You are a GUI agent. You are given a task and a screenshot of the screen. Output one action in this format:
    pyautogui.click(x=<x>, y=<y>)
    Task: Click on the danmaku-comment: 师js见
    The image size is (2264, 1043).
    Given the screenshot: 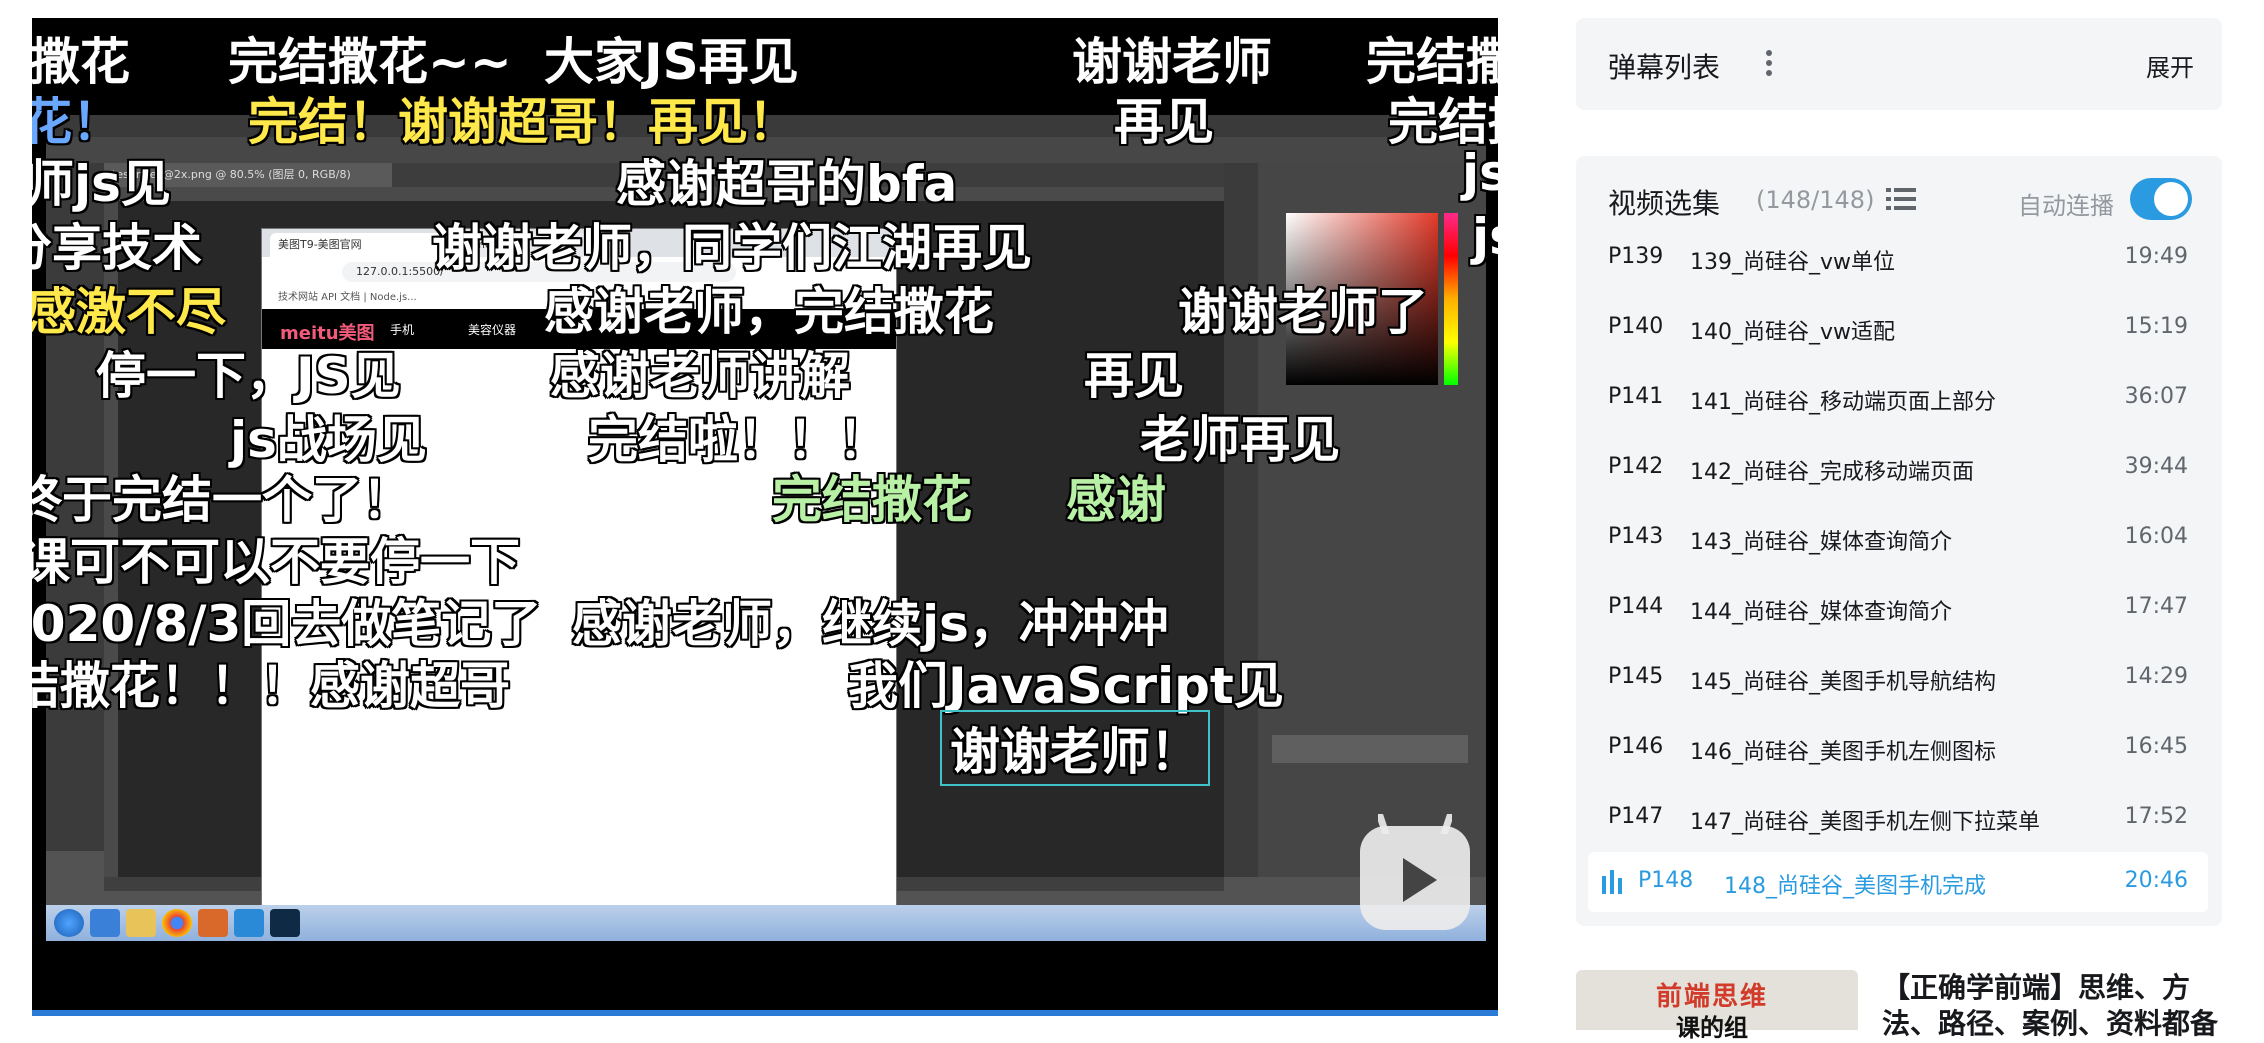 What is the action you would take?
    pyautogui.click(x=101, y=184)
    